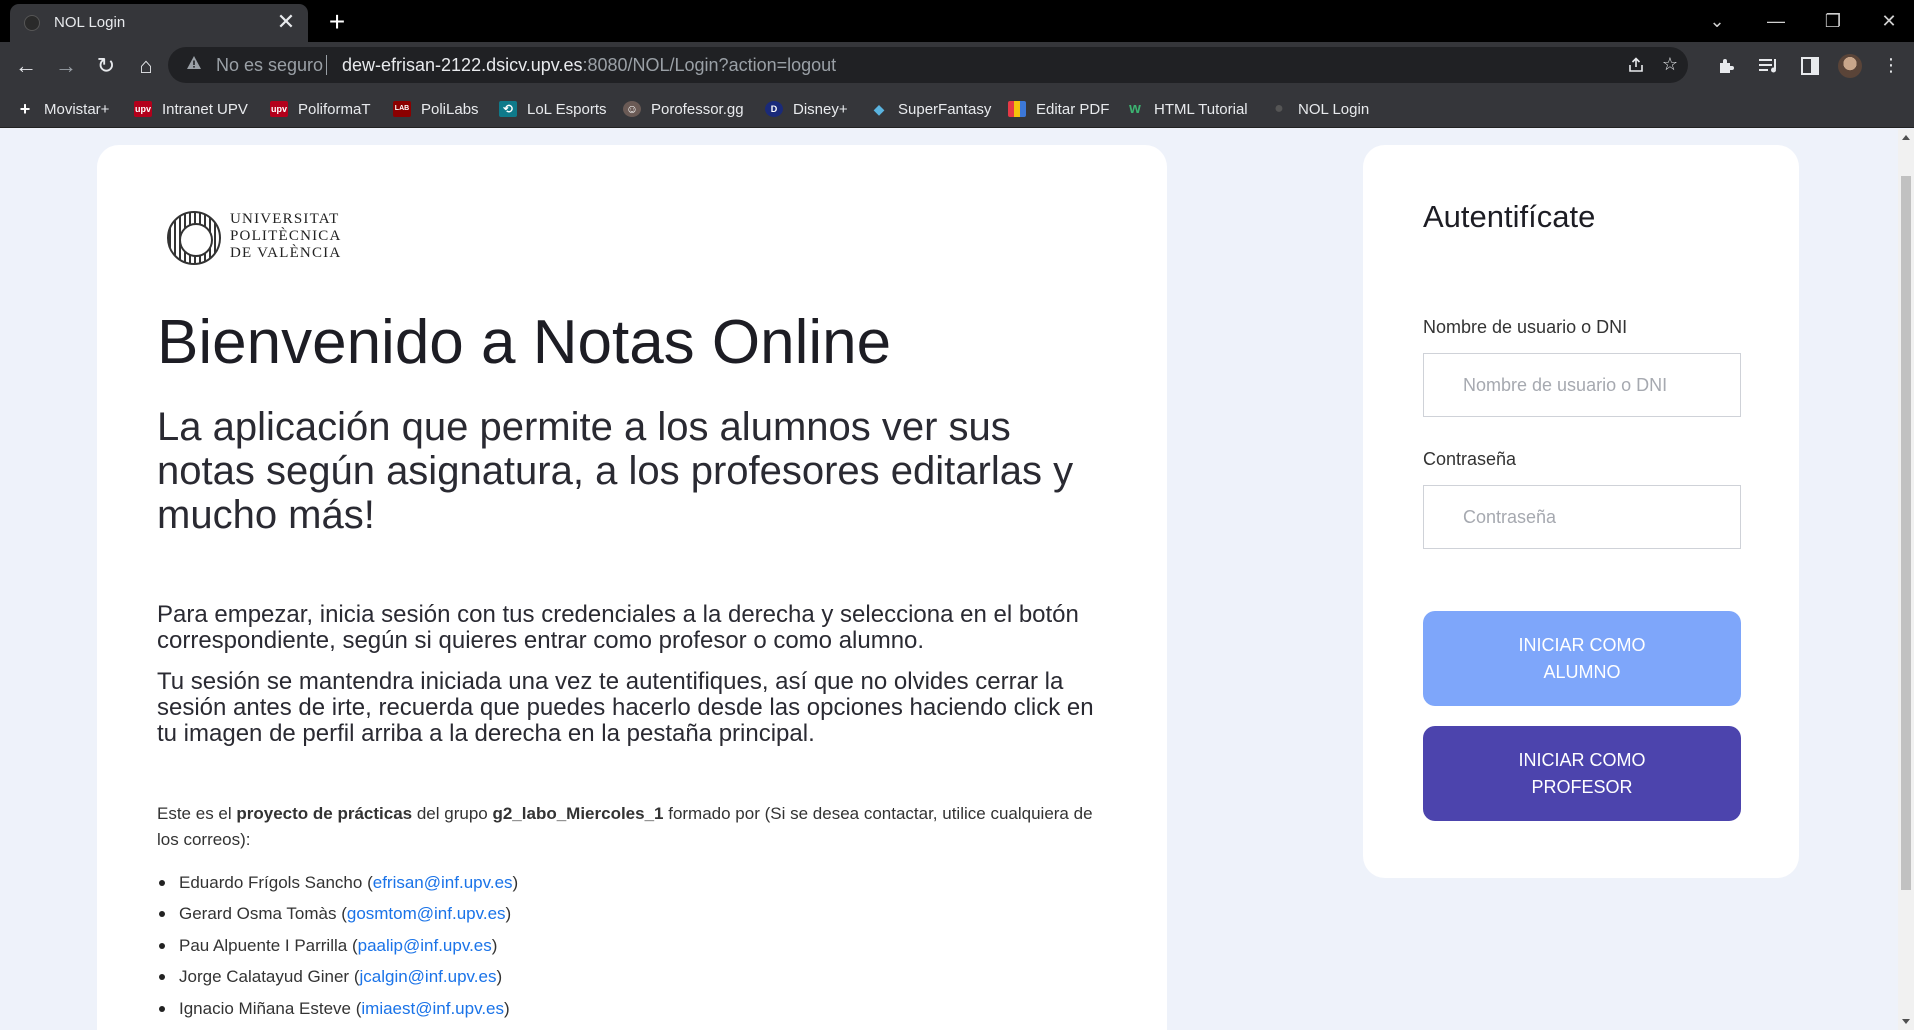 Image resolution: width=1914 pixels, height=1030 pixels. Describe the element at coordinates (443, 883) in the screenshot. I see `member-email-link: efrisan@inf.upv.es` at that location.